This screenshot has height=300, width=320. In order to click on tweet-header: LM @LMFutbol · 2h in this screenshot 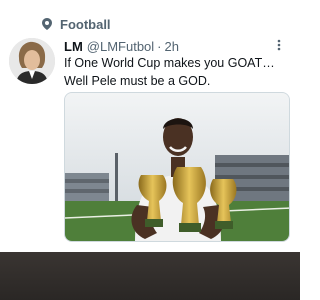, I will do `click(178, 46)`.